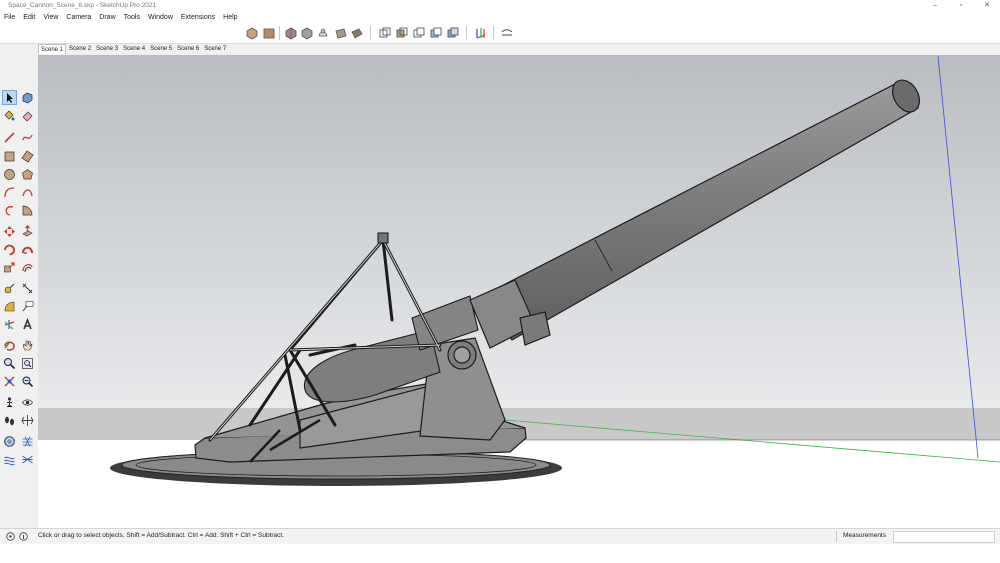  I want to click on close-button: ✕, so click(987, 6).